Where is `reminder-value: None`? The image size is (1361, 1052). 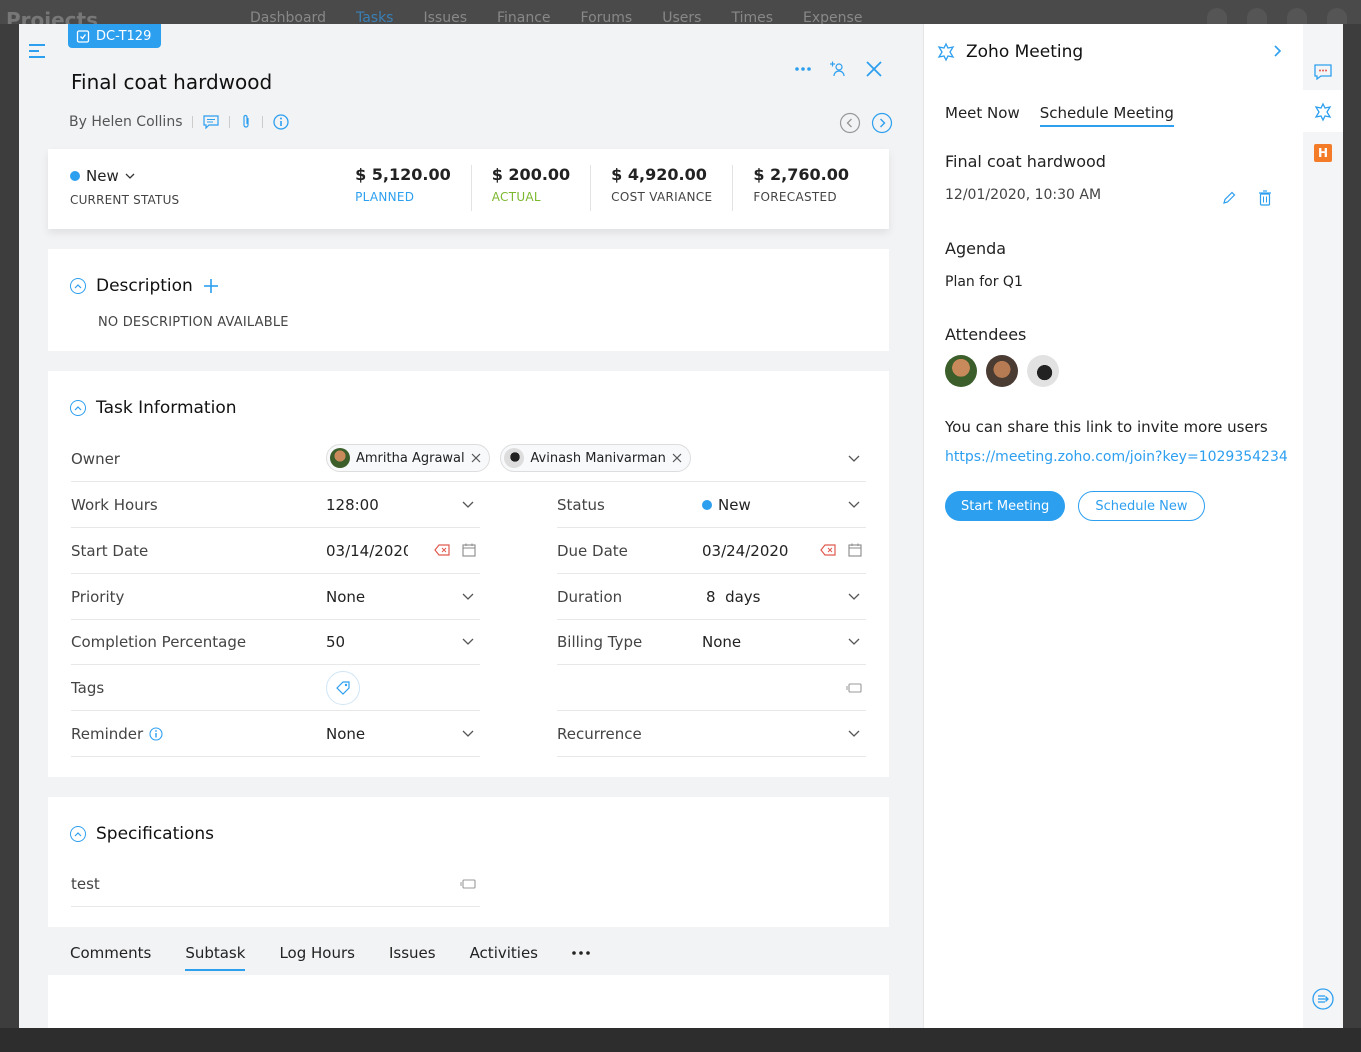
reminder-value: None is located at coordinates (345, 734).